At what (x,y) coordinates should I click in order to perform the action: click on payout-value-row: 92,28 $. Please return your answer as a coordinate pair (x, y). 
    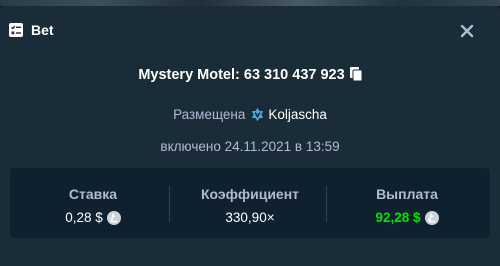
    Looking at the image, I should click on (407, 218).